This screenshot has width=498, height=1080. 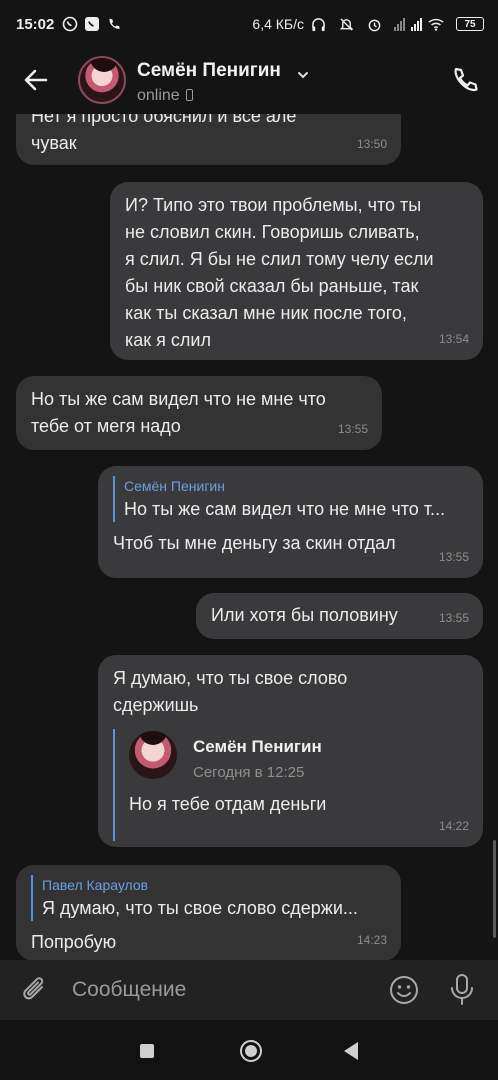 I want to click on home-icon, so click(x=251, y=1051).